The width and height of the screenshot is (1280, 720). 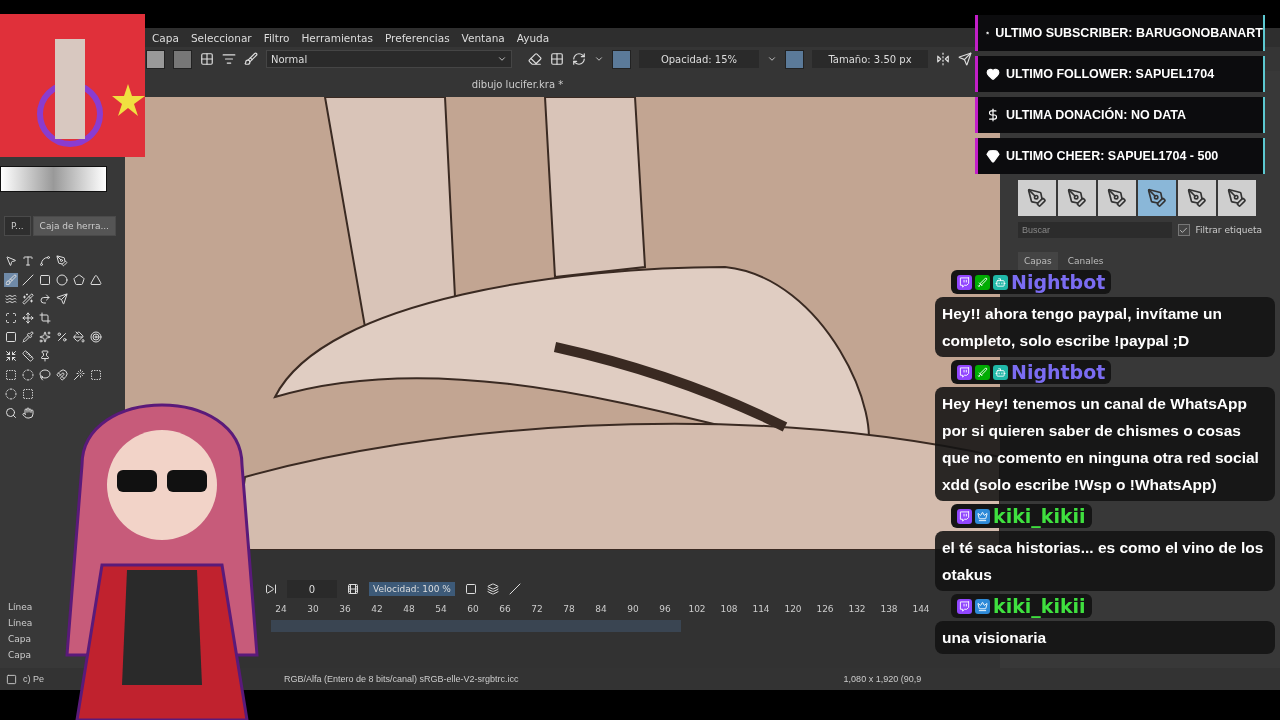 What do you see at coordinates (281, 609) in the screenshot?
I see `frame-number: 24` at bounding box center [281, 609].